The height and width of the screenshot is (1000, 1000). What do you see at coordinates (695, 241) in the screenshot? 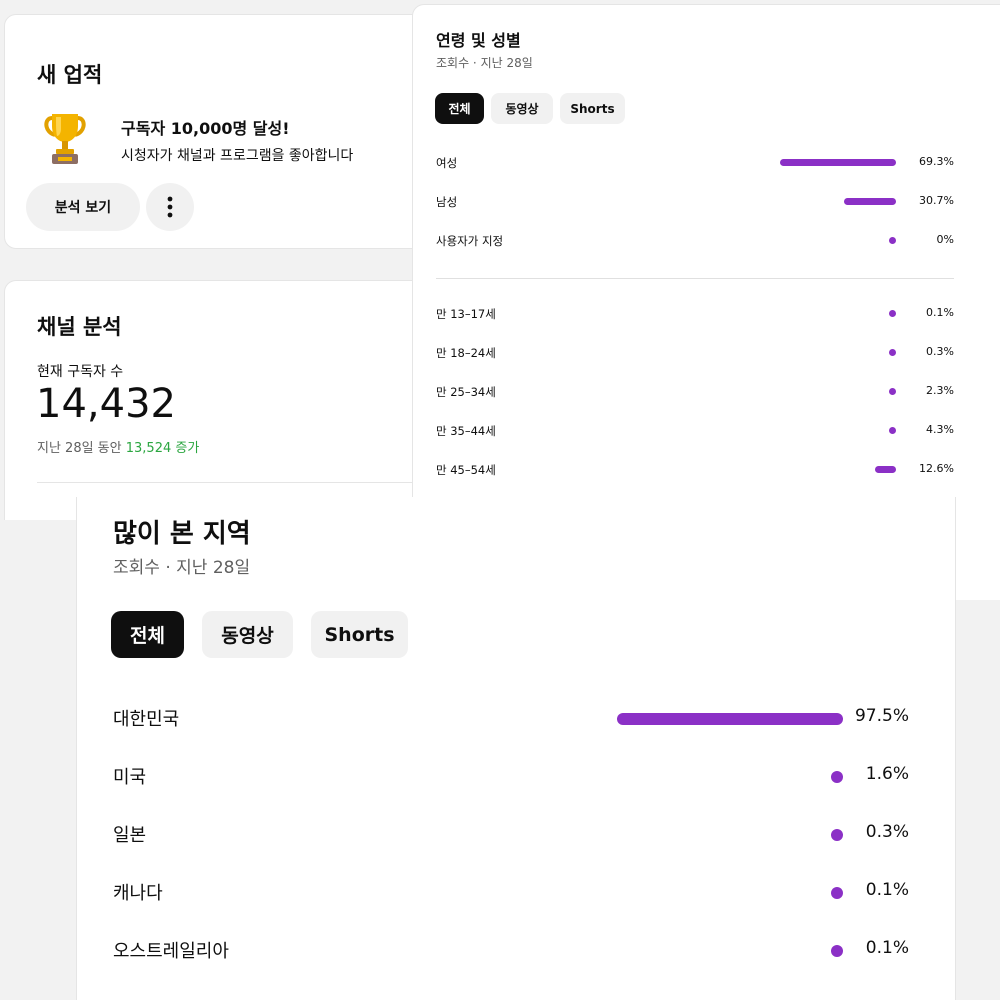
I see `gender-row: 사용자가 지정 0%` at bounding box center [695, 241].